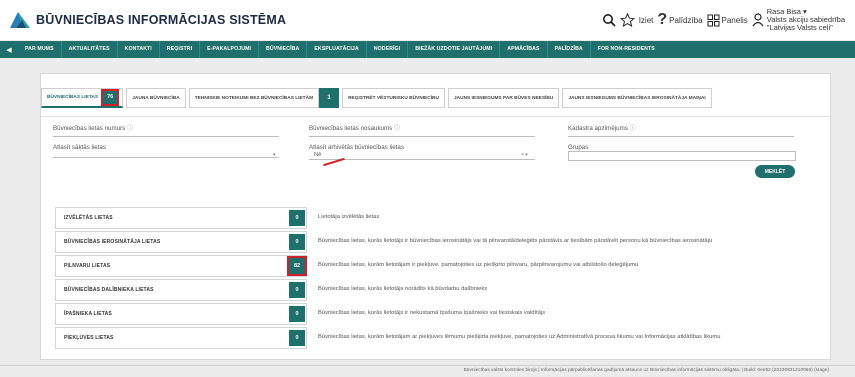 The image size is (855, 377). I want to click on chevron-down-icon: ▾, so click(274, 155).